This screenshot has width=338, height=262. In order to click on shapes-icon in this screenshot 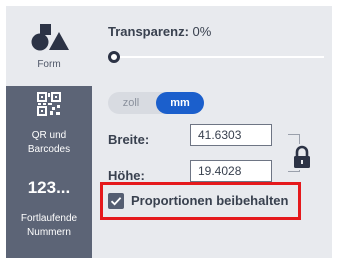, I will do `click(50, 37)`.